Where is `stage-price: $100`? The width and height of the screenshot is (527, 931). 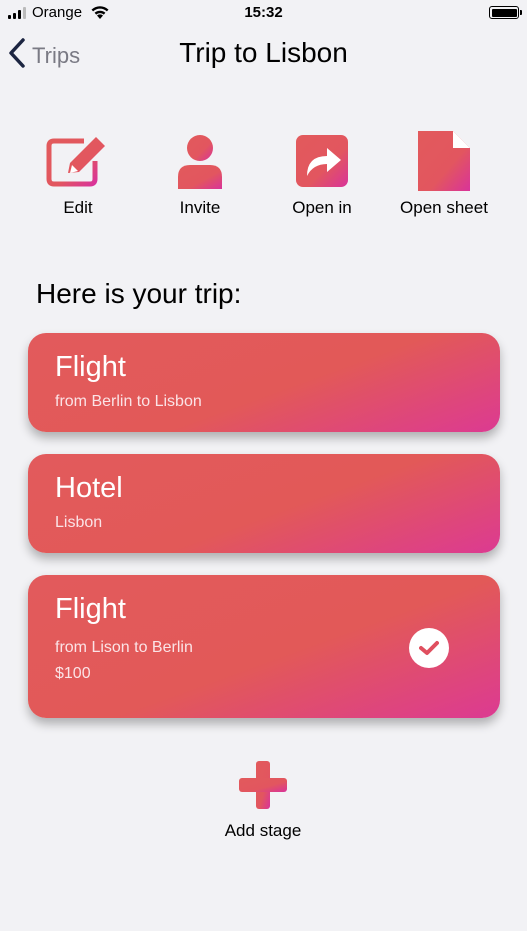
stage-price: $100 is located at coordinates (73, 673).